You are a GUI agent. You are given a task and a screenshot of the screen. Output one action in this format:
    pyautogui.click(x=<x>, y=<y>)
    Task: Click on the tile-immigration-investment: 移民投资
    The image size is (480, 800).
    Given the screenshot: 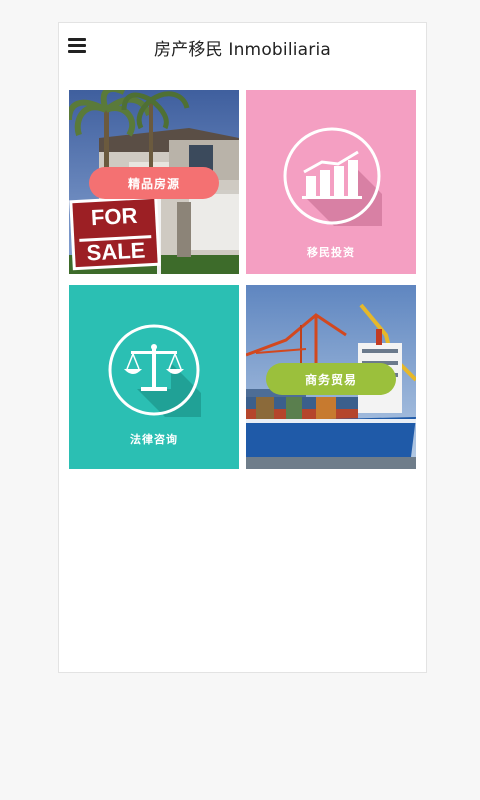 What is the action you would take?
    pyautogui.click(x=331, y=182)
    